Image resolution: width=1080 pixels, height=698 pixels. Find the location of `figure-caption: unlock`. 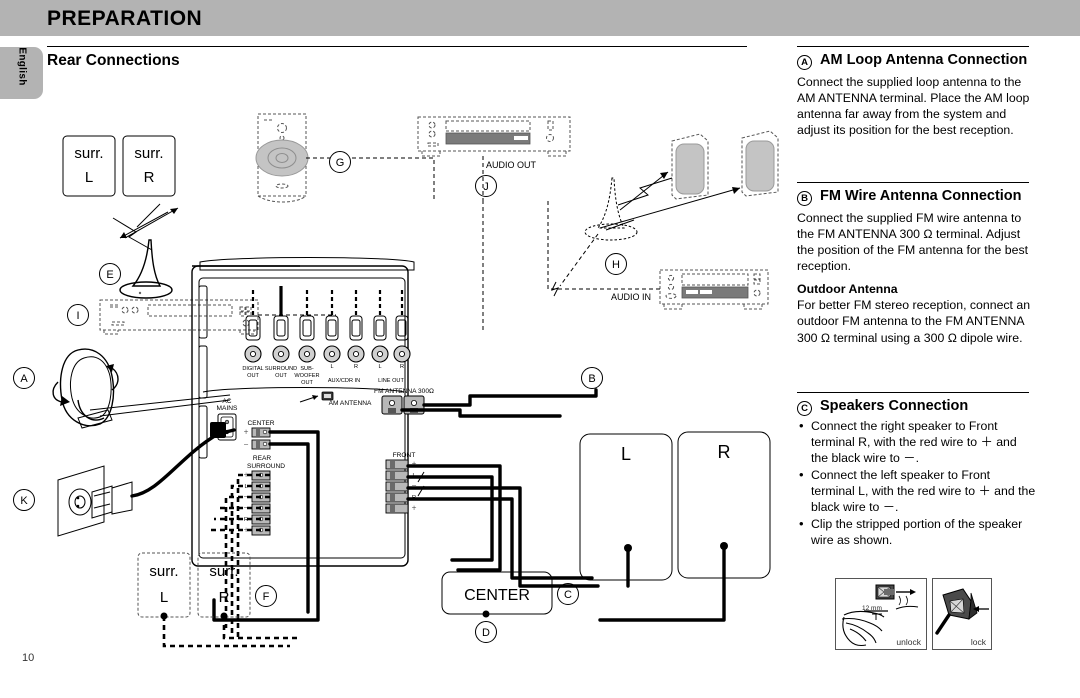

figure-caption: unlock is located at coordinates (908, 642).